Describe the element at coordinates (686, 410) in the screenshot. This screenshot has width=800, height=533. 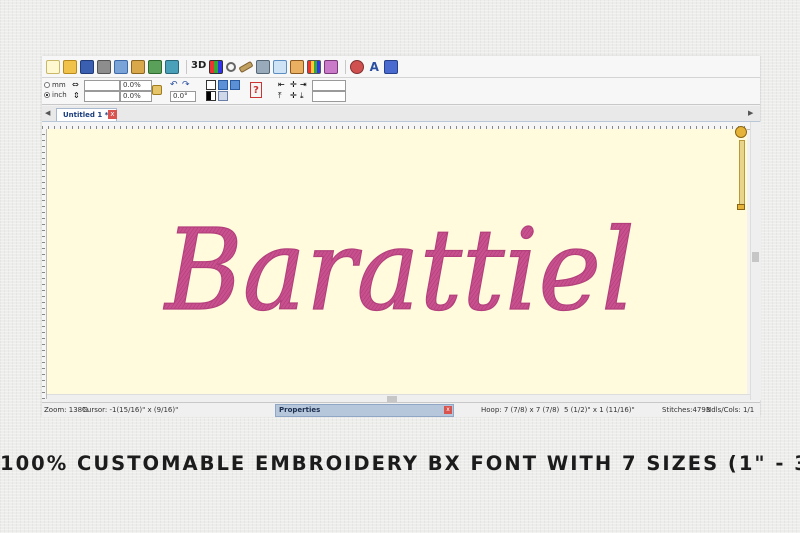
I see `status-stitches: Stitches:4793` at that location.